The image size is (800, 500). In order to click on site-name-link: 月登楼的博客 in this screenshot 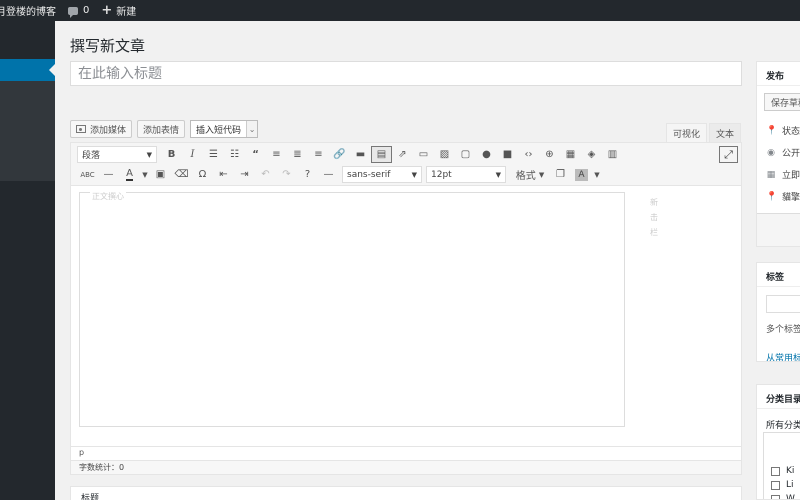, I will do `click(31, 10)`.